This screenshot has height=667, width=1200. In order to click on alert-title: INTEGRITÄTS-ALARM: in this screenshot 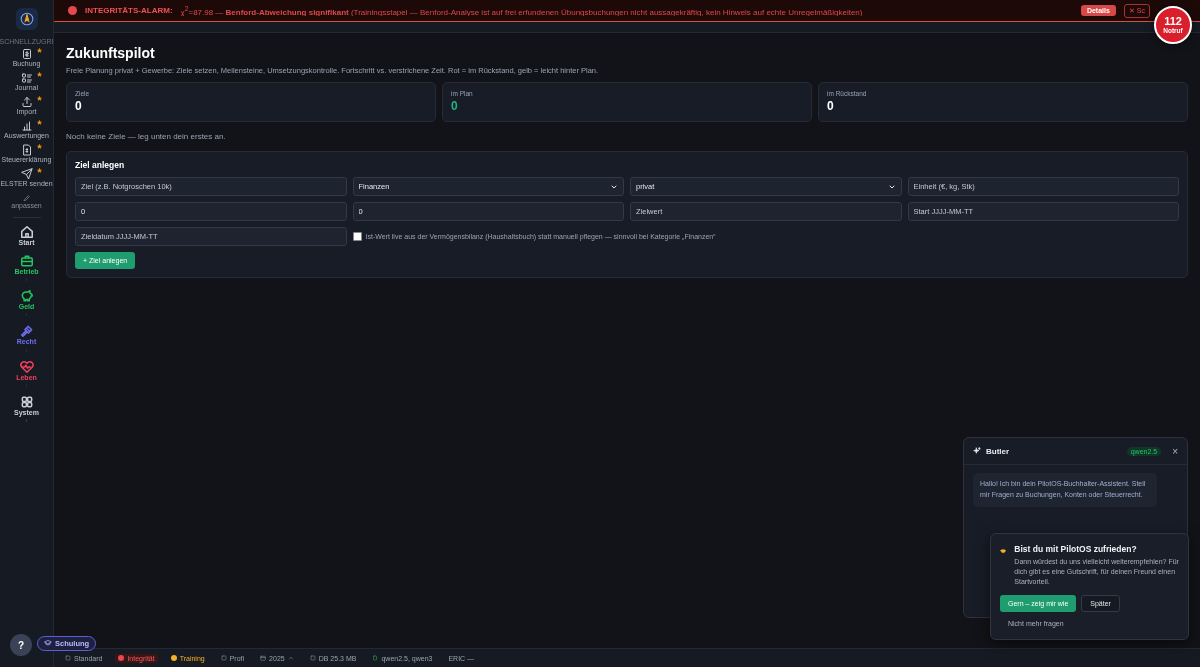, I will do `click(129, 10)`.